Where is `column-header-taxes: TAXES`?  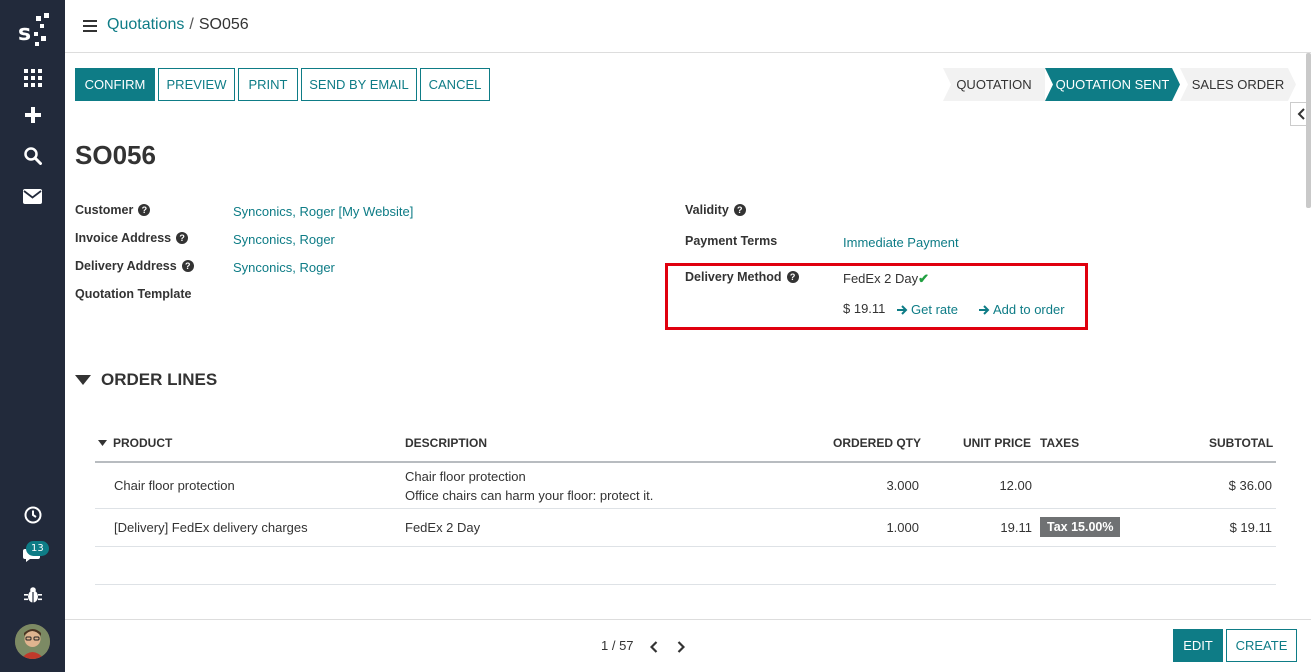 column-header-taxes: TAXES is located at coordinates (1059, 443).